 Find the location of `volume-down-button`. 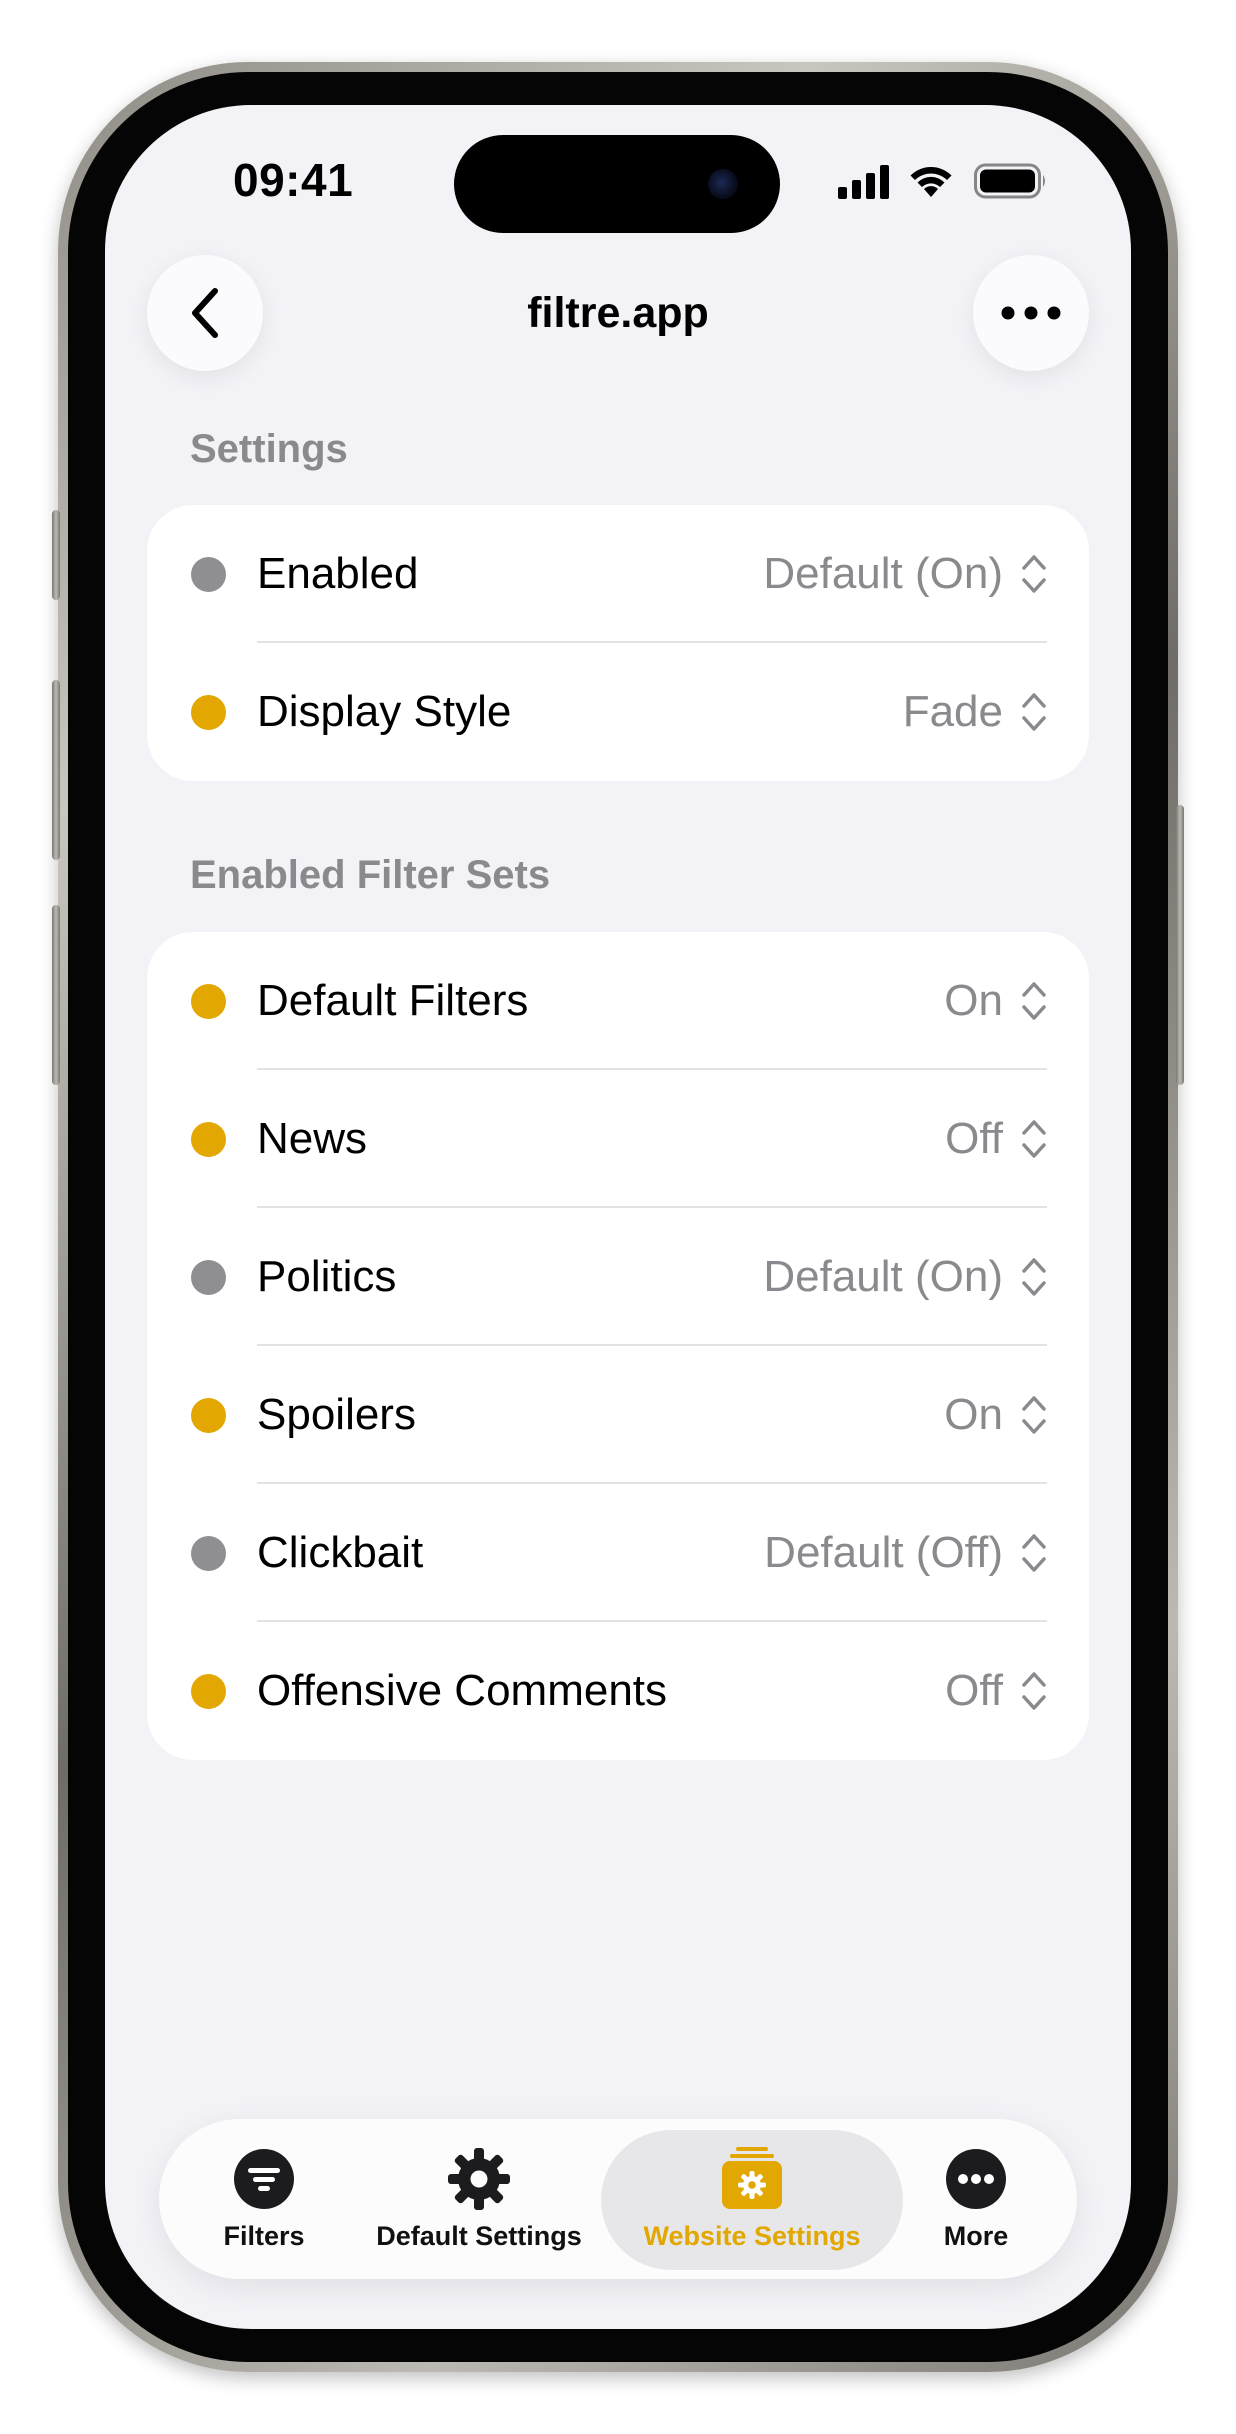

volume-down-button is located at coordinates (56, 995).